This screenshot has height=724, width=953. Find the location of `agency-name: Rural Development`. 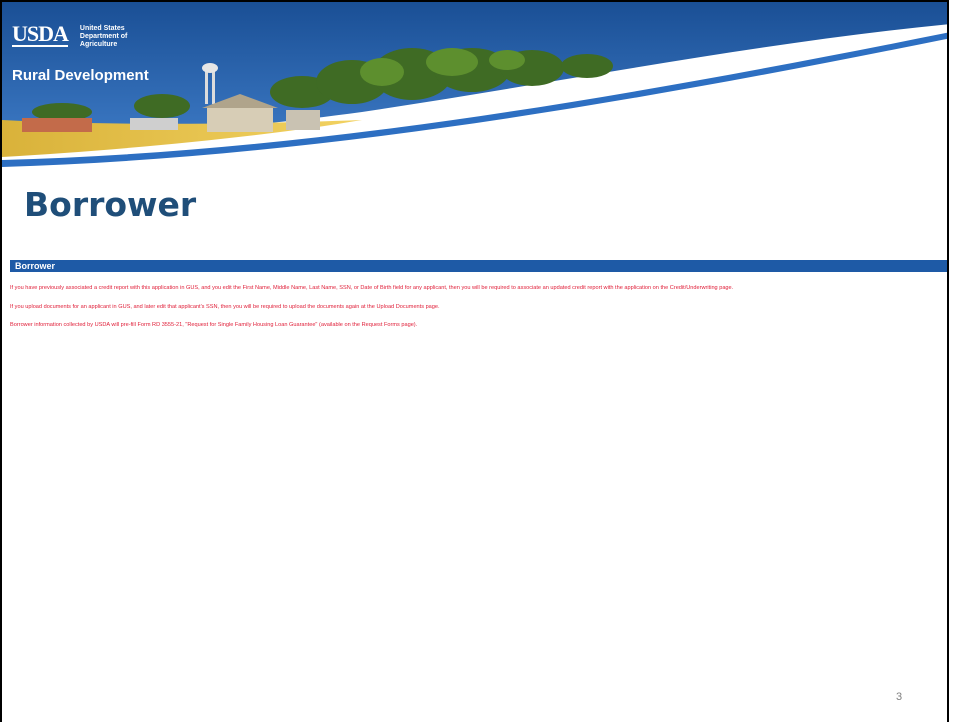

agency-name: Rural Development is located at coordinates (80, 75).